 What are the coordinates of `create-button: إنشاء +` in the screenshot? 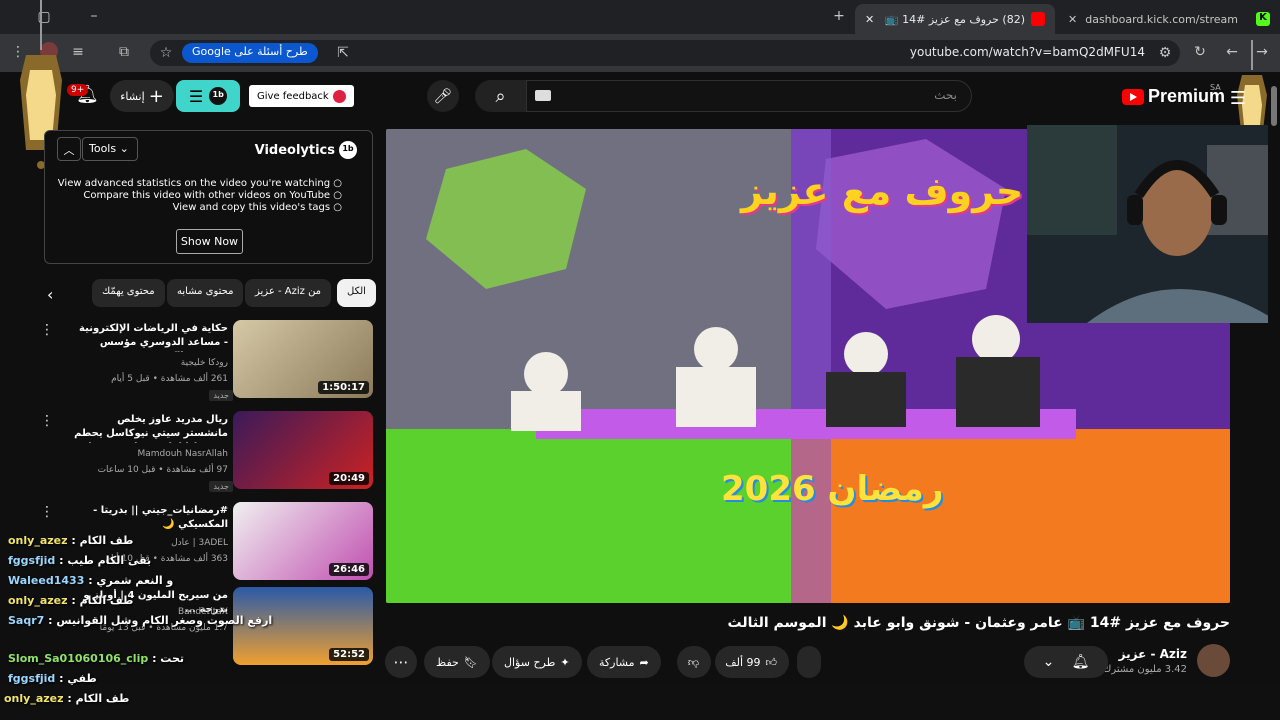 It's located at (142, 96).